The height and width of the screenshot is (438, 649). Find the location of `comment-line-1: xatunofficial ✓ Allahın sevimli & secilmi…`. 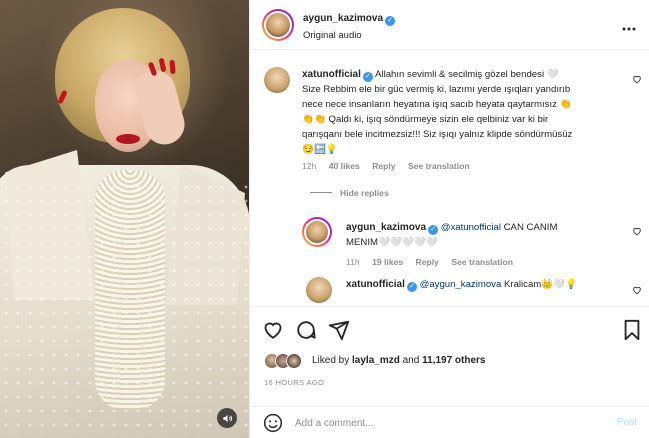

comment-line-1: xatunofficial ✓ Allahın sevimli & secilmi… is located at coordinates (430, 74).